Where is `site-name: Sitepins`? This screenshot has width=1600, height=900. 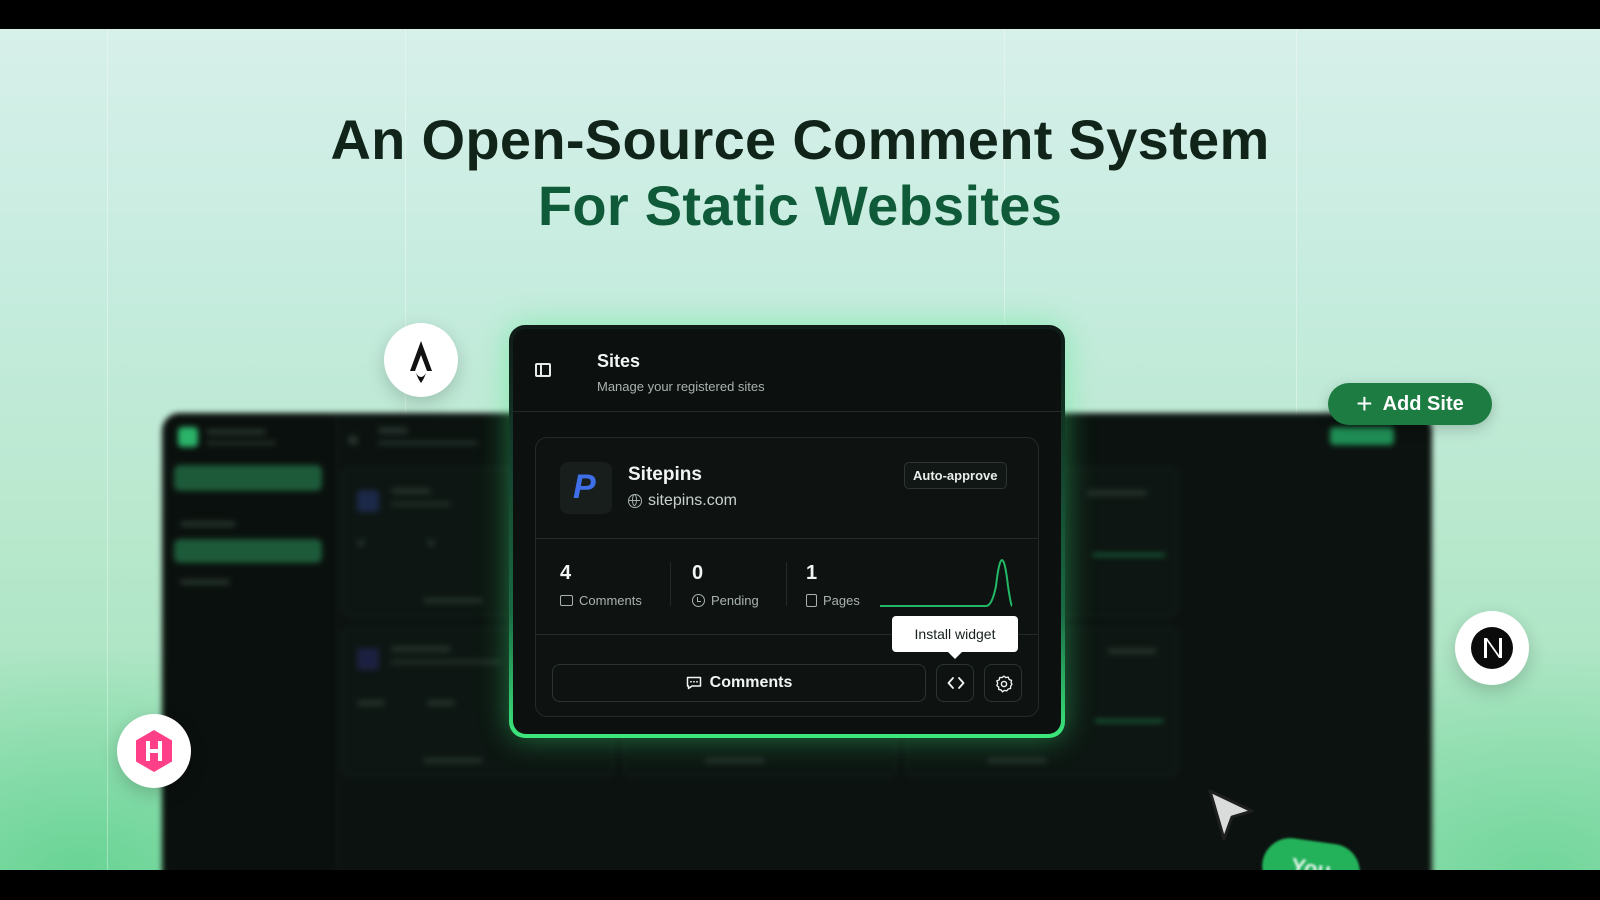 site-name: Sitepins is located at coordinates (665, 474).